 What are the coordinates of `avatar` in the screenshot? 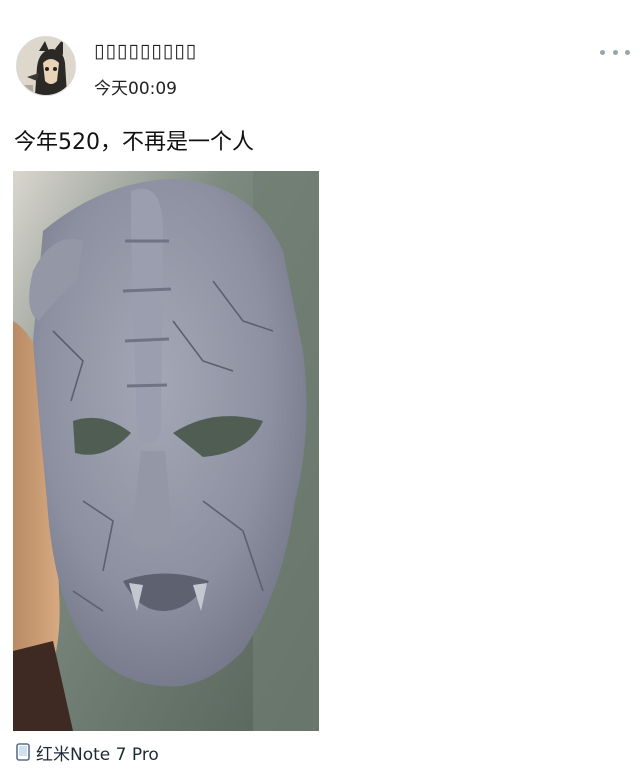 It's located at (46, 66).